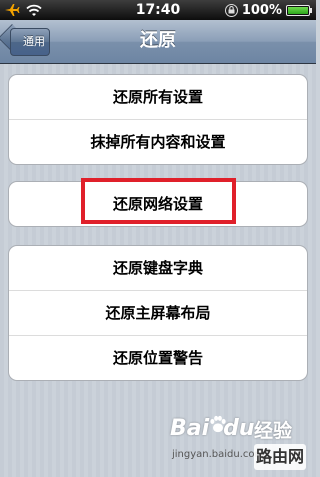 This screenshot has width=320, height=477. I want to click on watermark-jingyan-text: 经验, so click(273, 431).